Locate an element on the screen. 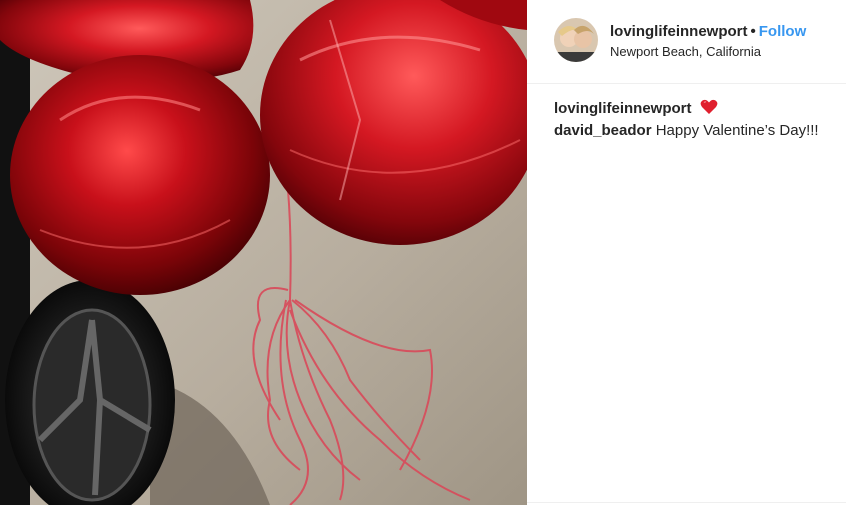 This screenshot has width=846, height=505. comment-item: david_beador Happy Valentine’s Day!!! is located at coordinates (700, 131).